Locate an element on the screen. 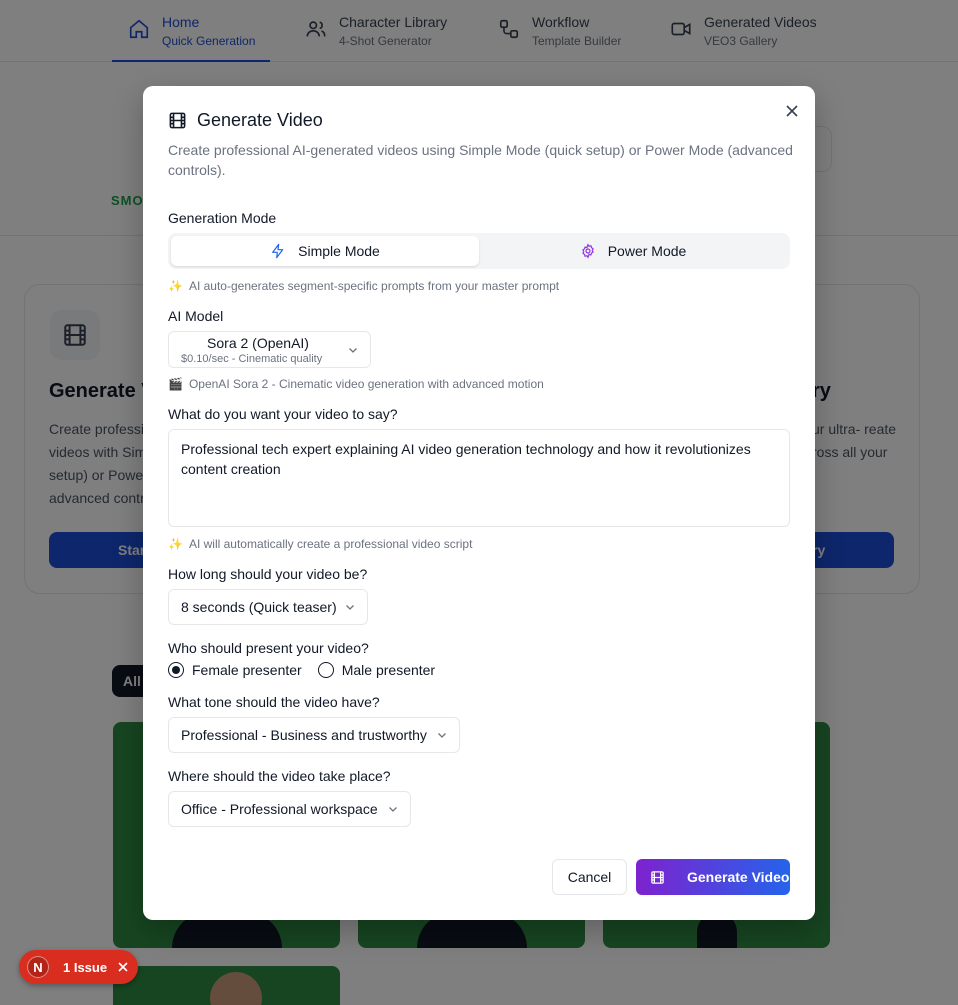  close-button is located at coordinates (792, 111).